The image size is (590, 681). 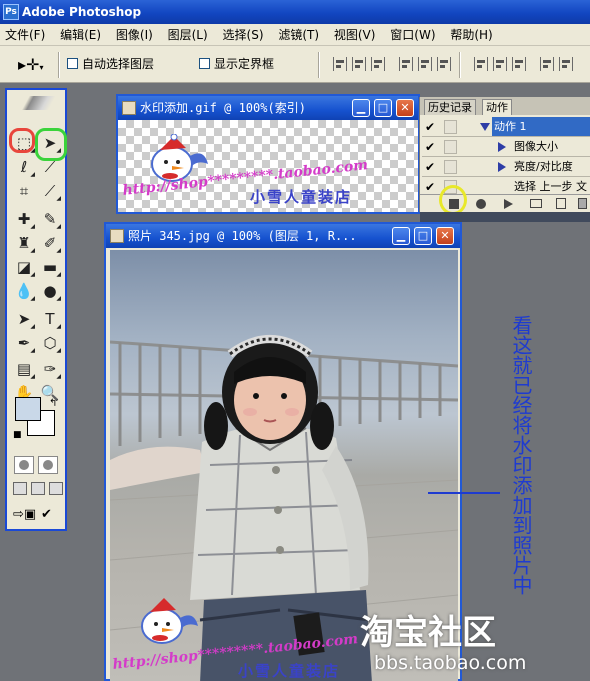 What do you see at coordinates (378, 64) in the screenshot?
I see `align-bottom-icon` at bounding box center [378, 64].